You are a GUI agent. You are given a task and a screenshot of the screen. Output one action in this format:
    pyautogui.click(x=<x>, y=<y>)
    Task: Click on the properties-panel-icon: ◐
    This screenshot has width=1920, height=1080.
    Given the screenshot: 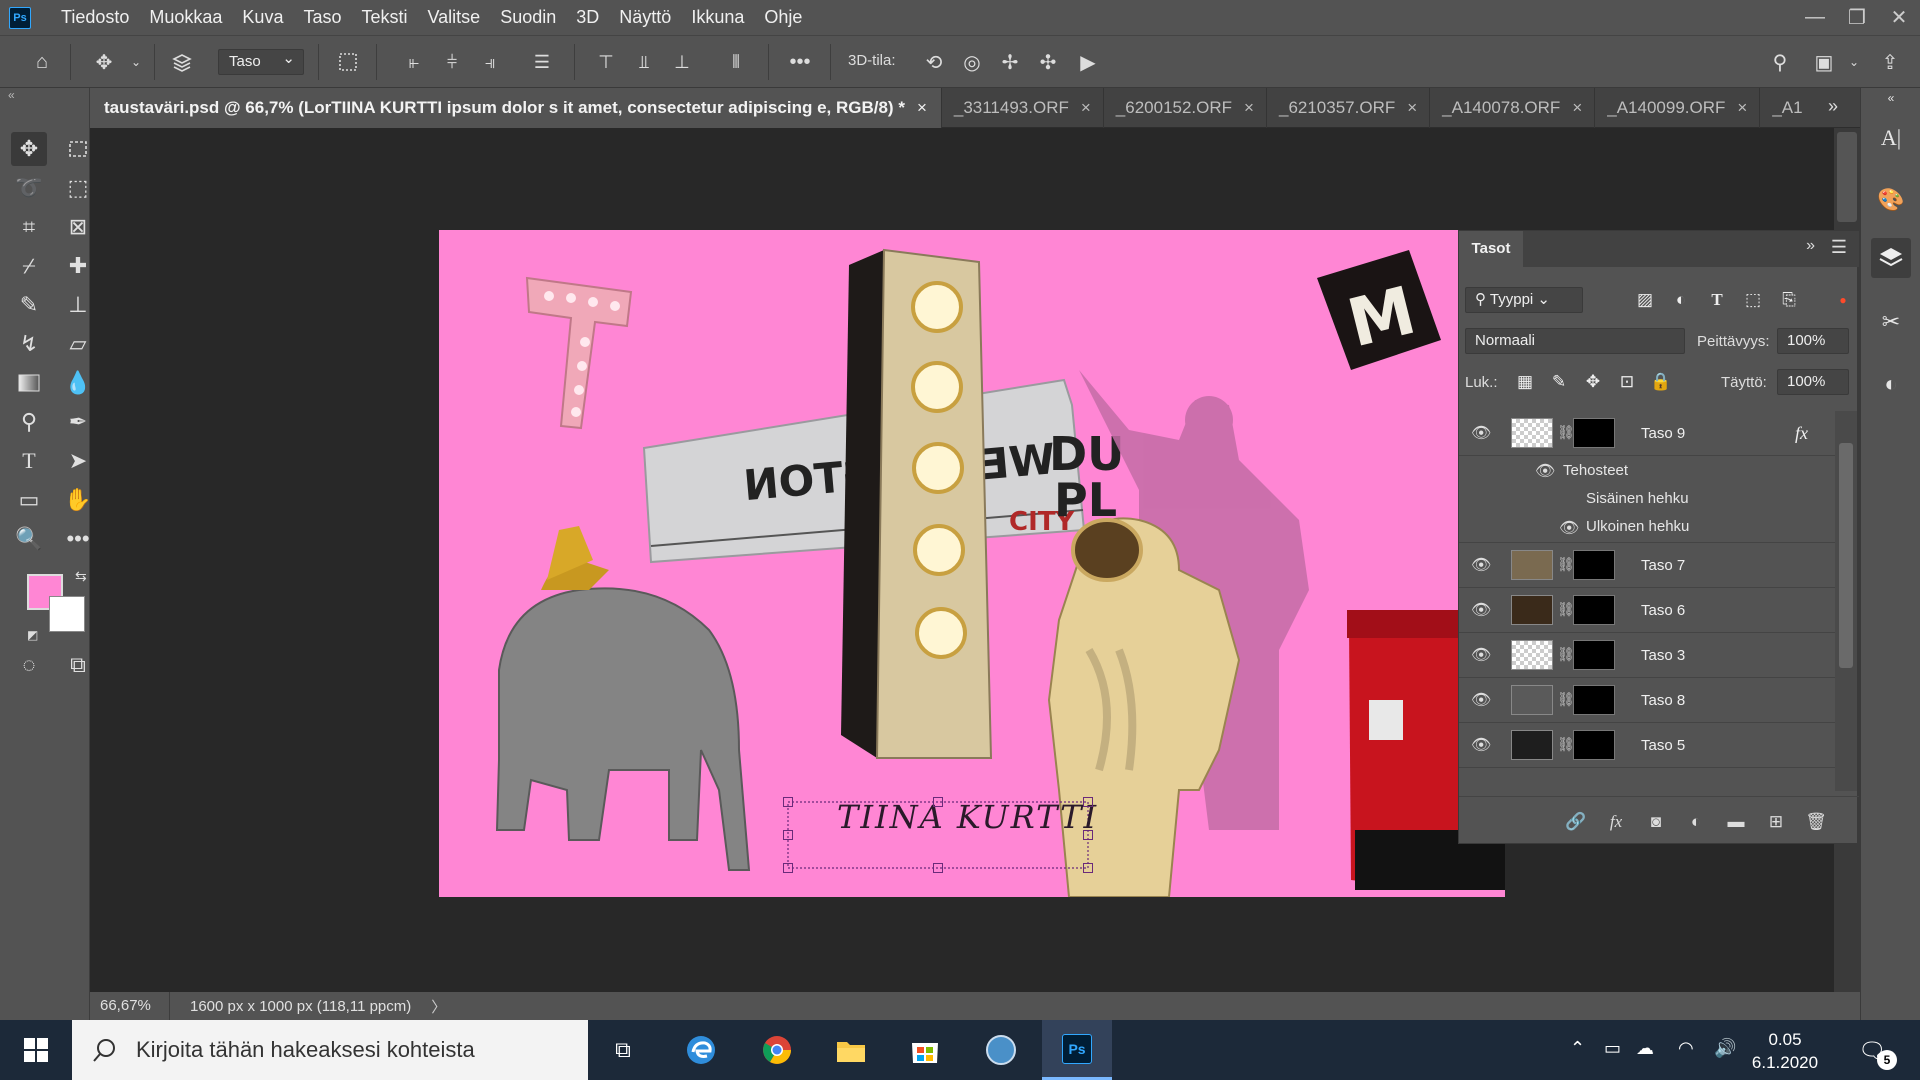 What is the action you would take?
    pyautogui.click(x=1891, y=384)
    